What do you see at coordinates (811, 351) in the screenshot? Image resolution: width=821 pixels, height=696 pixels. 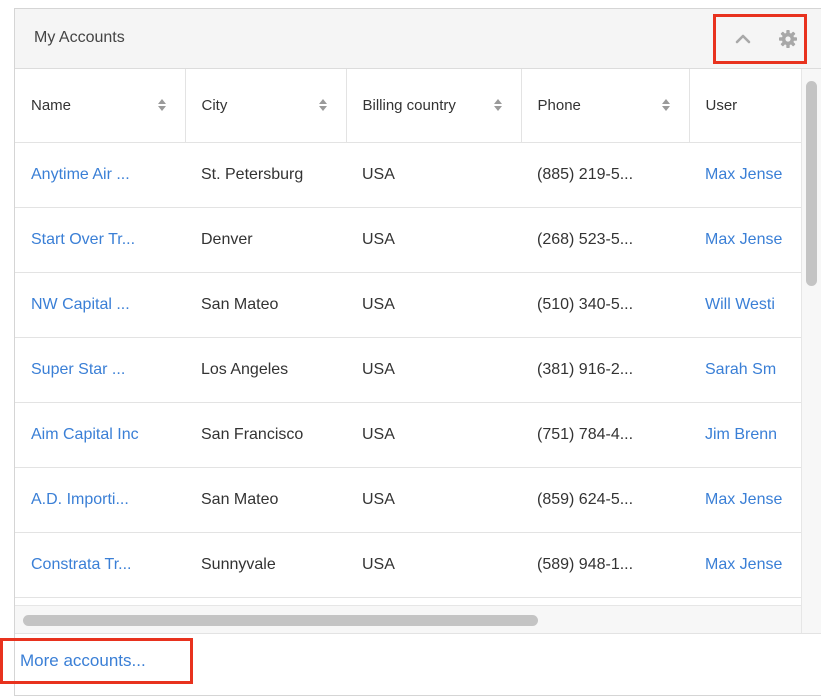 I see `vertical-scrollbar` at bounding box center [811, 351].